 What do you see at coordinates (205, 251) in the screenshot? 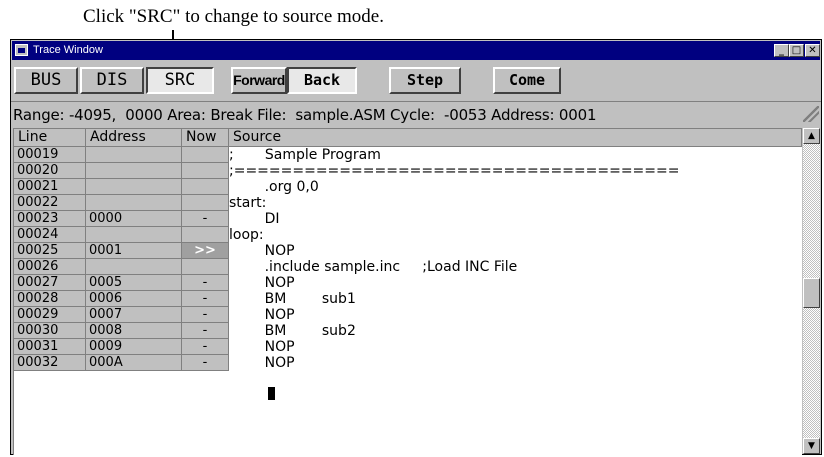
I see `current-pointer-cell: >>` at bounding box center [205, 251].